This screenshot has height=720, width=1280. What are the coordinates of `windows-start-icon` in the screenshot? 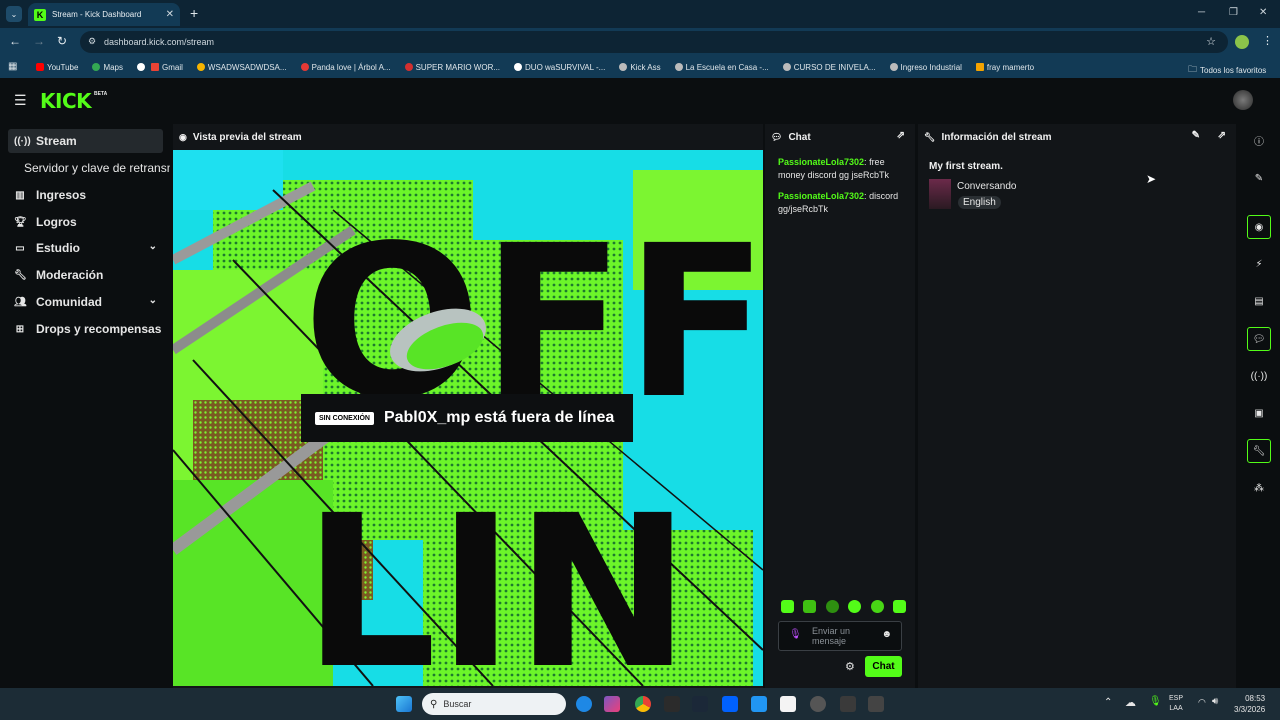 It's located at (404, 704).